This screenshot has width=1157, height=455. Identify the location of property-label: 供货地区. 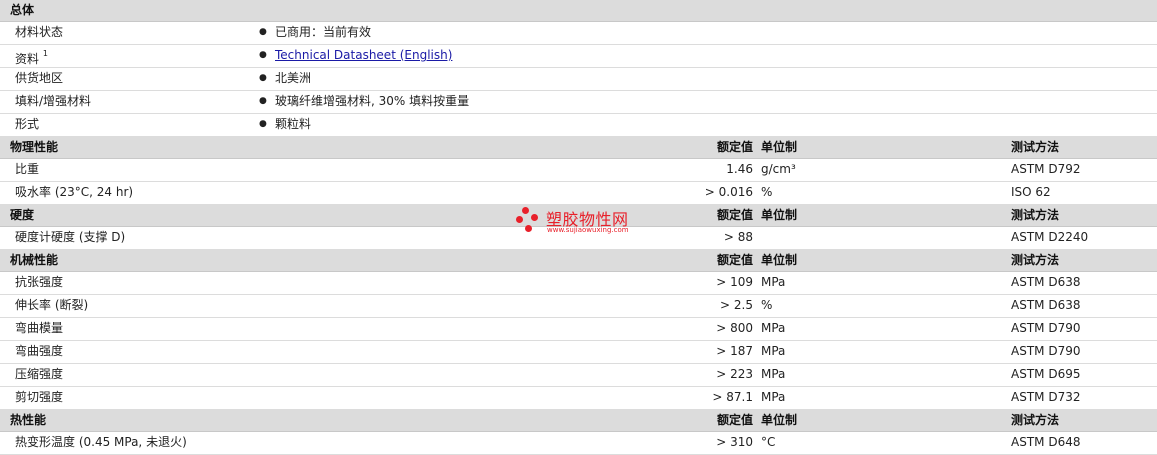
(39, 78).